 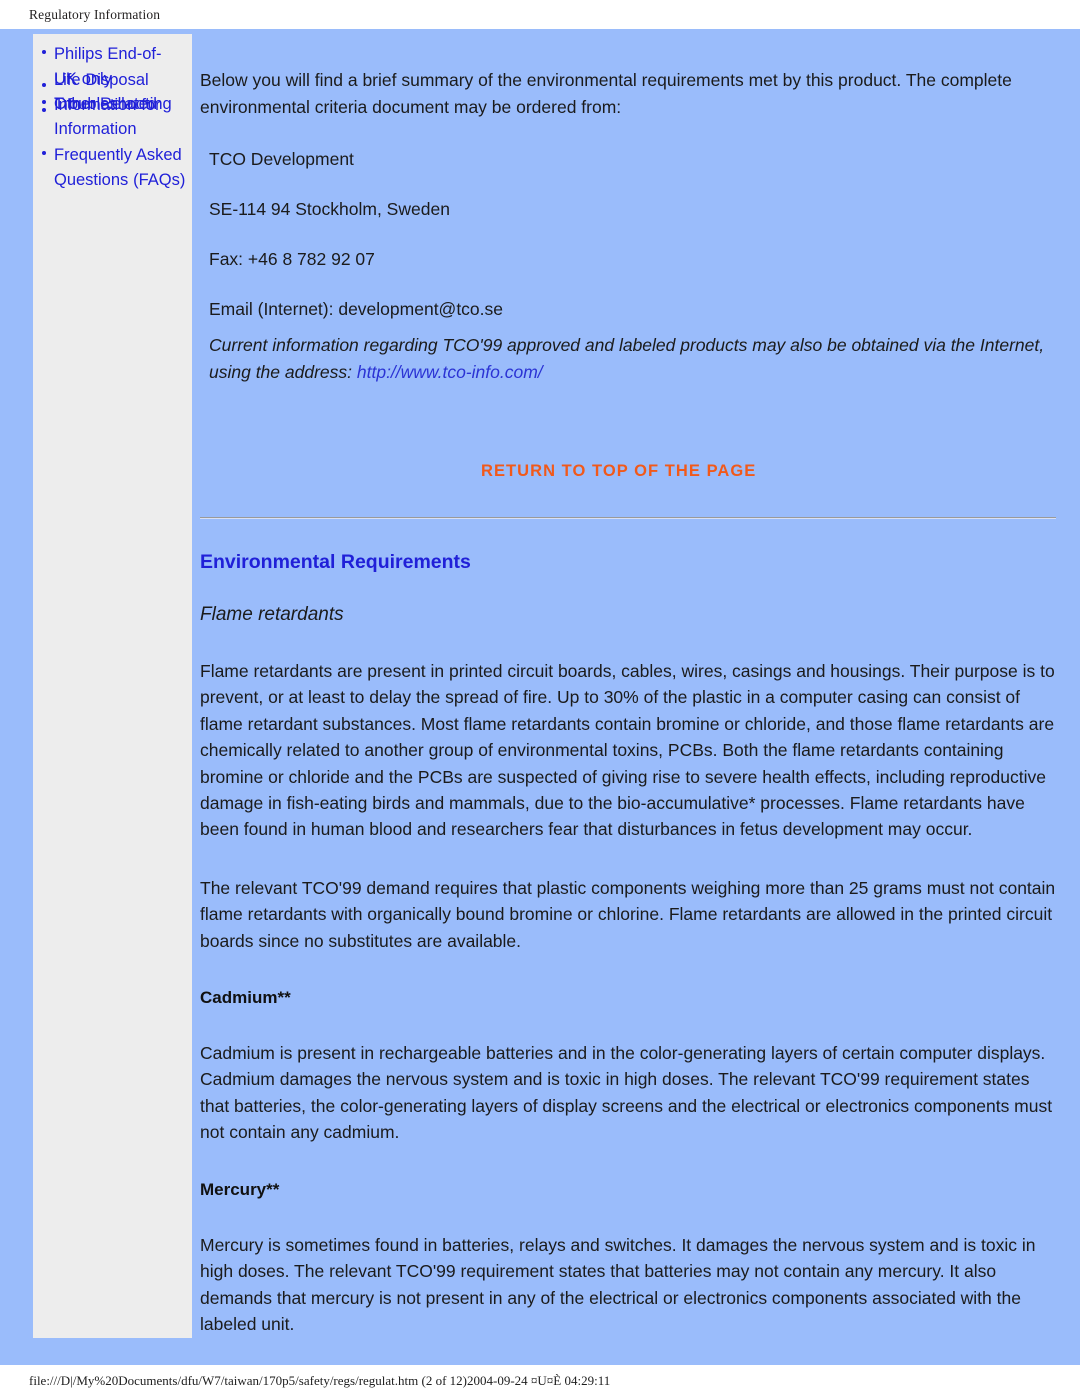 What do you see at coordinates (628, 518) in the screenshot?
I see `section-divider` at bounding box center [628, 518].